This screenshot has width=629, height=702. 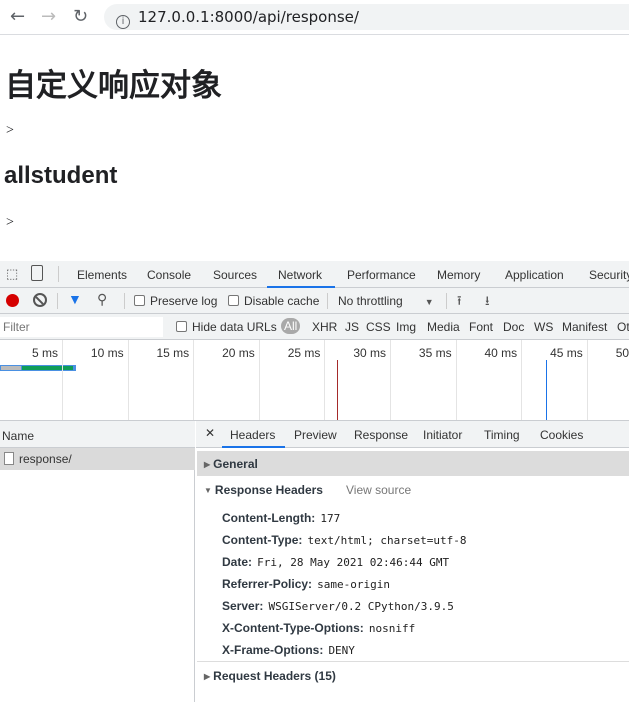 I want to click on header-value: 177, so click(x=330, y=518).